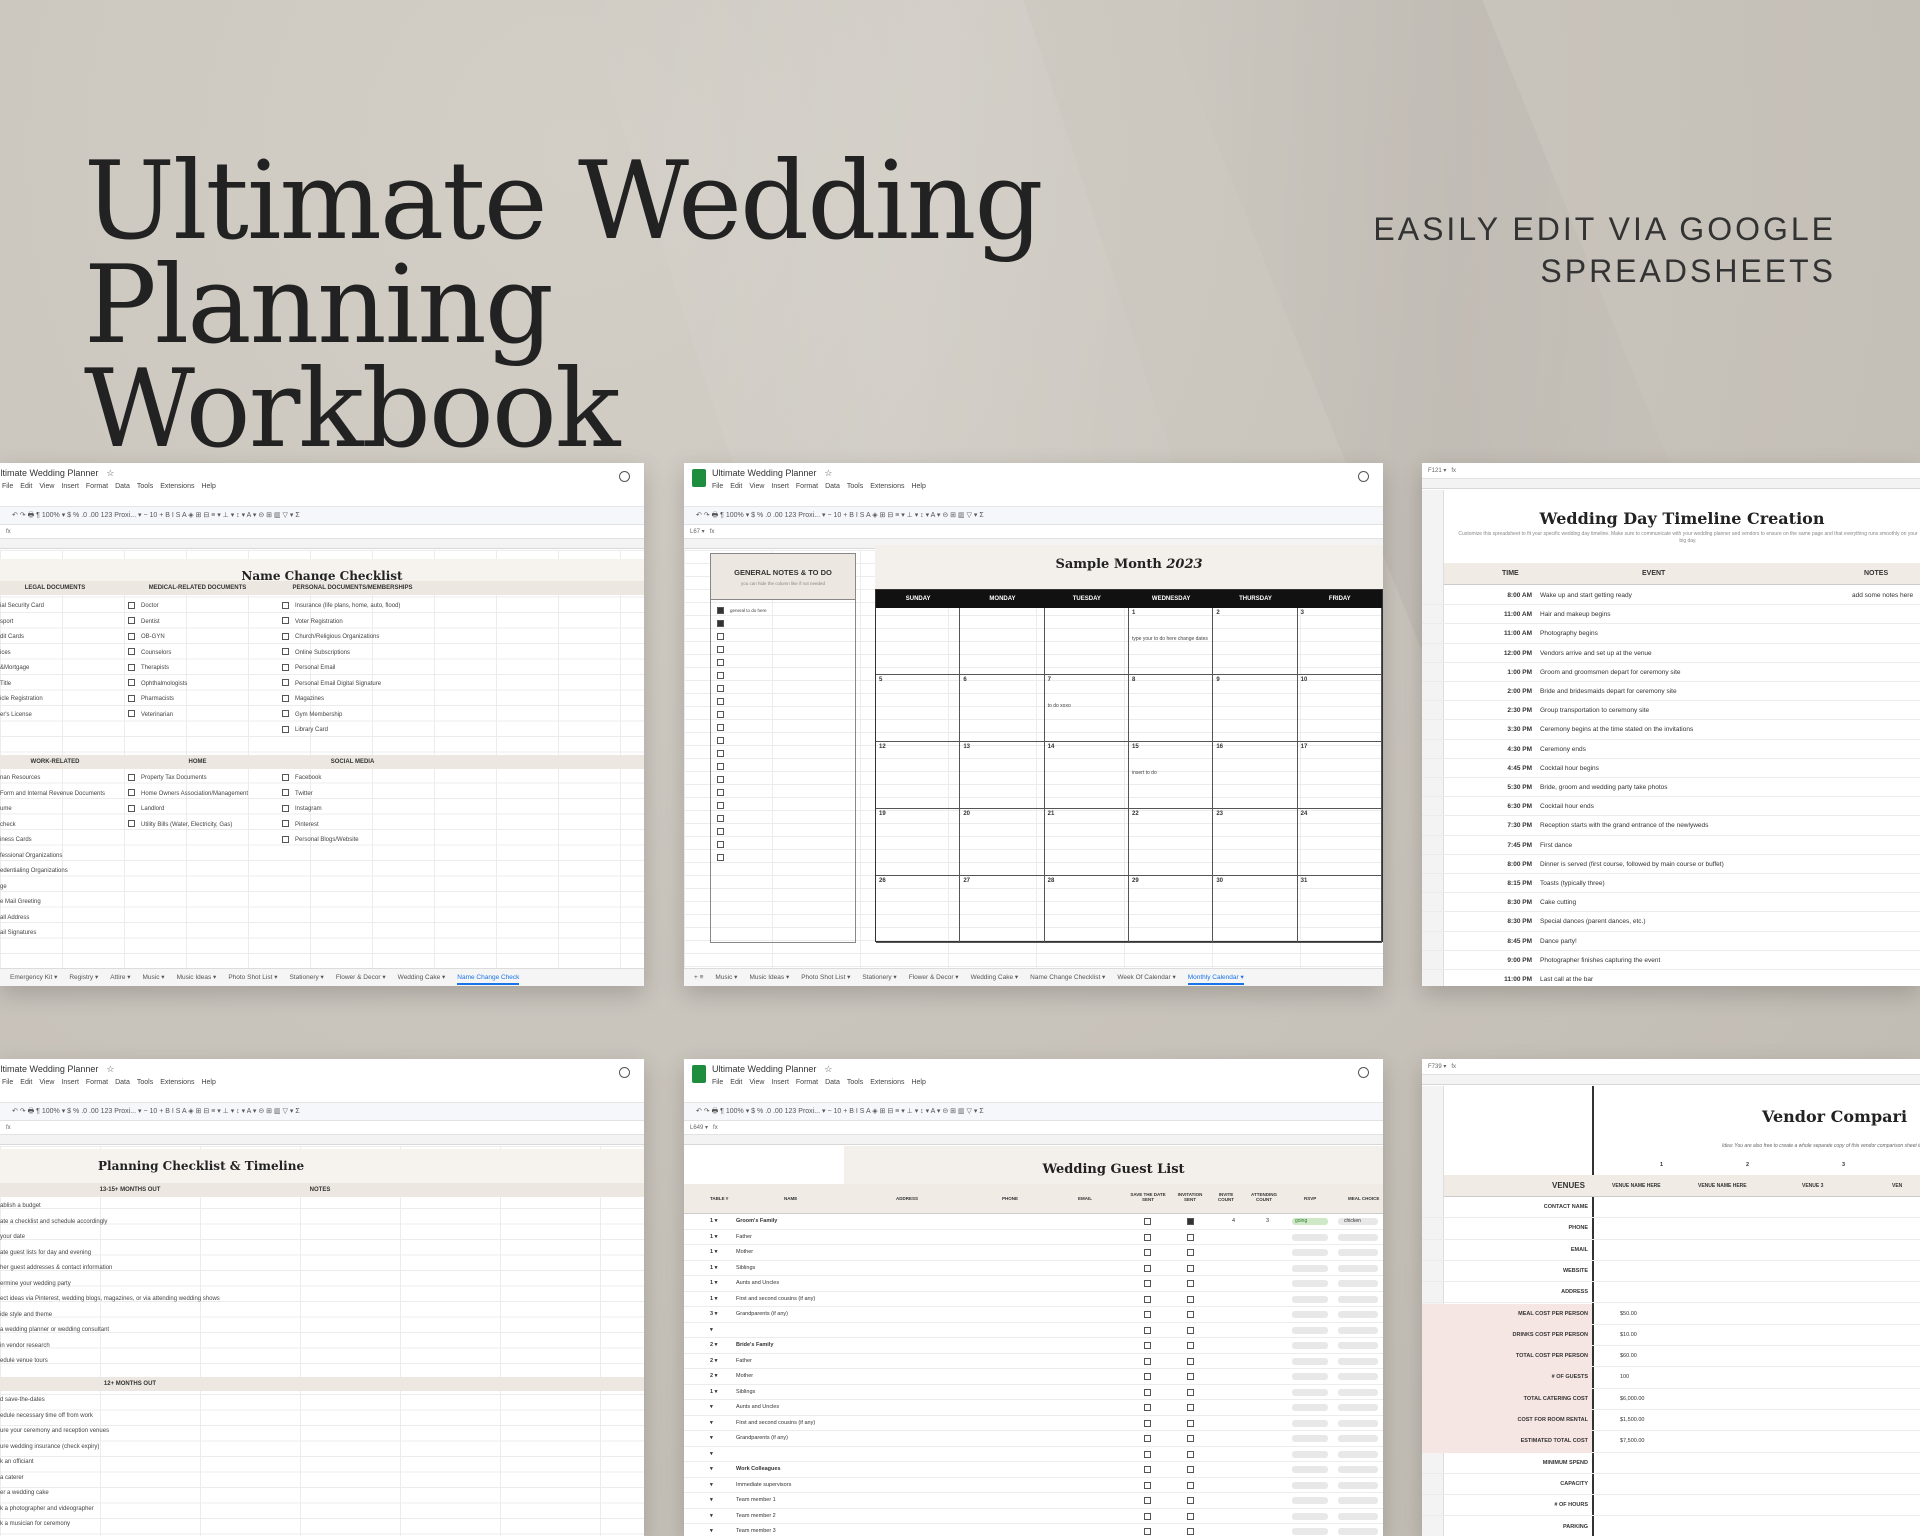 Image resolution: width=1920 pixels, height=1536 pixels. What do you see at coordinates (1033, 1237) in the screenshot?
I see `table-row: 1 ▾ Father` at bounding box center [1033, 1237].